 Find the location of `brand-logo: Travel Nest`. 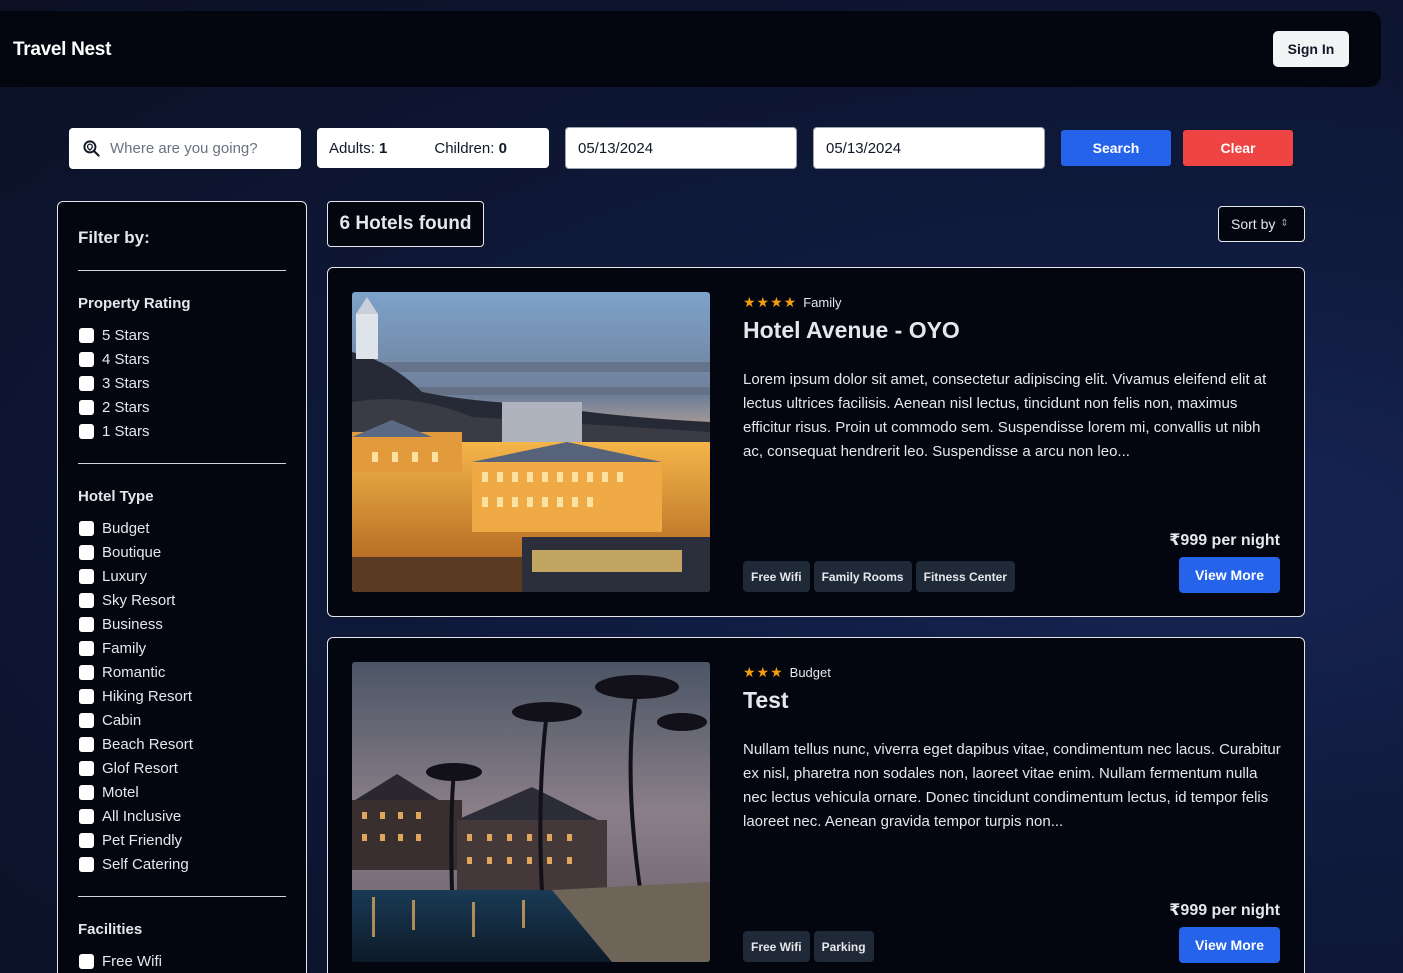

brand-logo: Travel Nest is located at coordinates (62, 50).